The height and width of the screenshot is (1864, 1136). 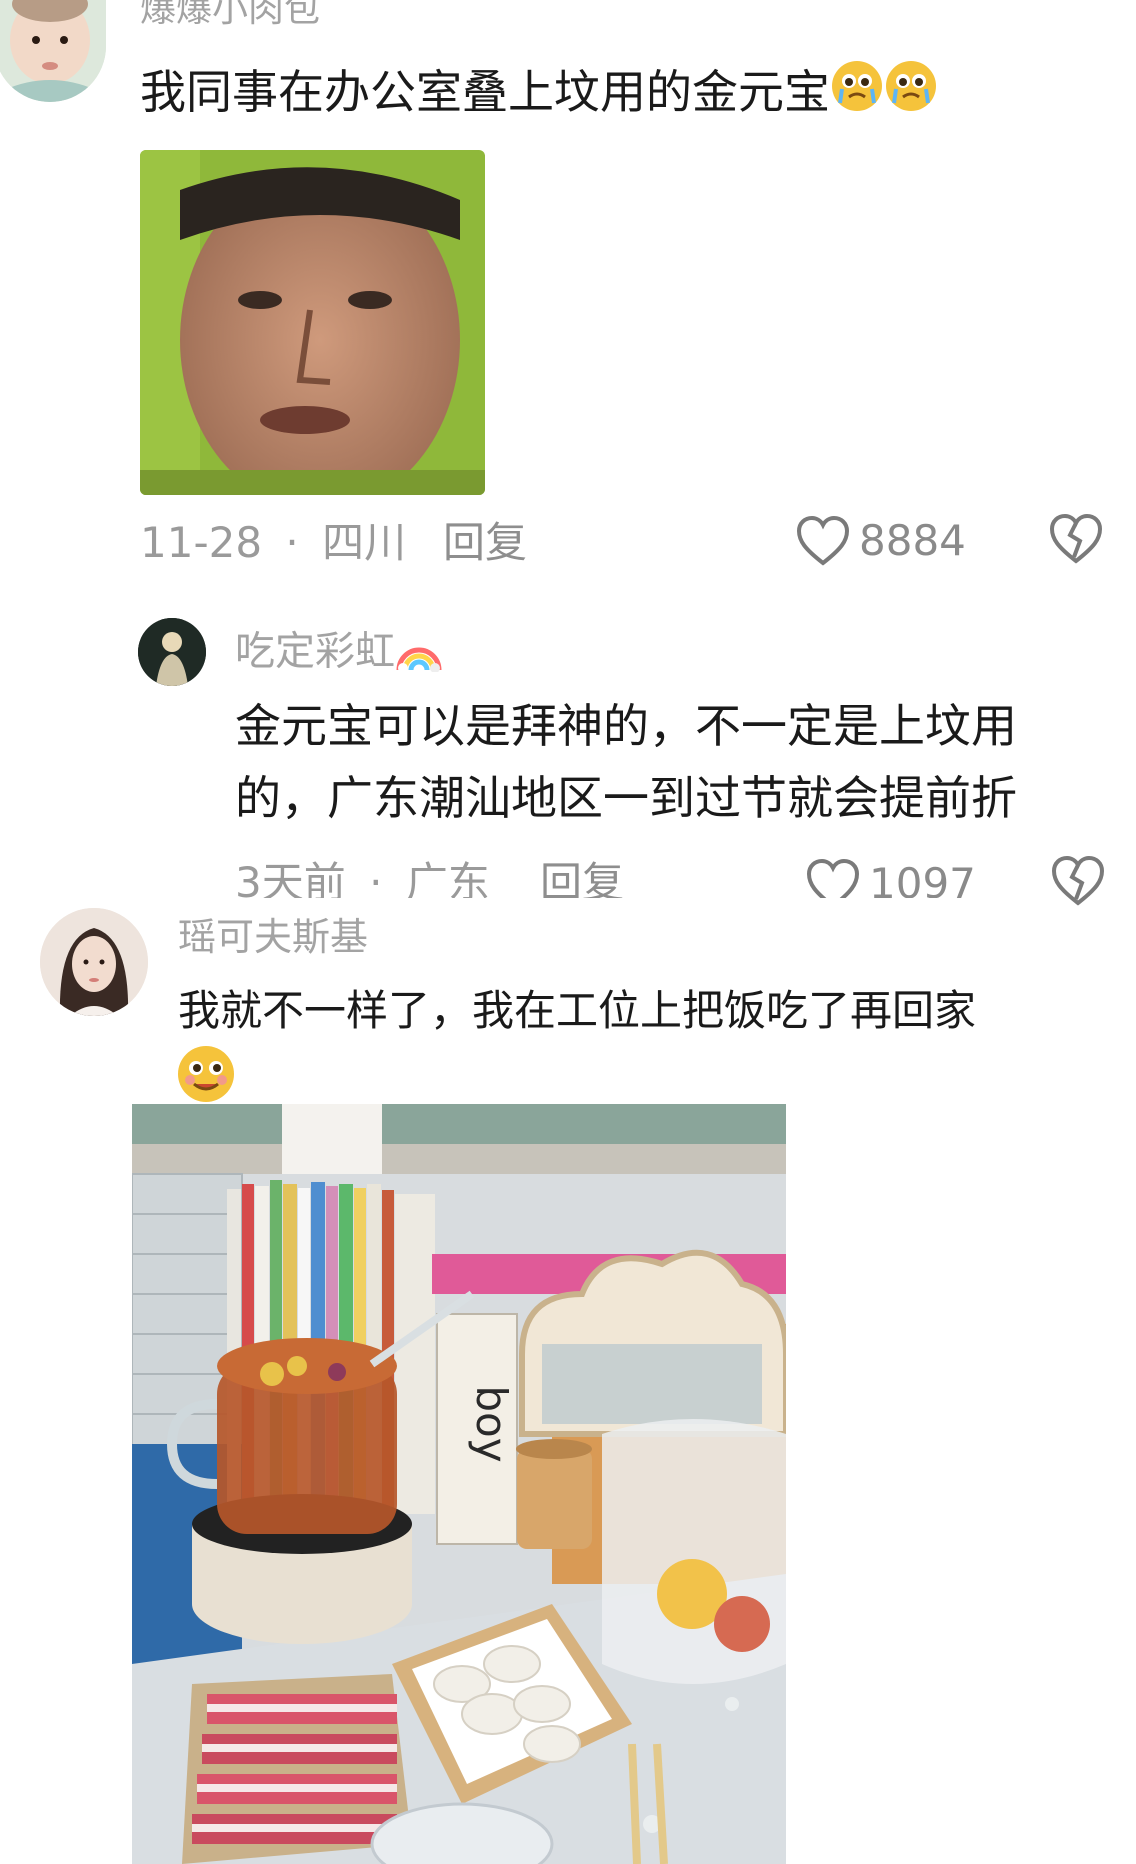 I want to click on comment-text-content: 我同事在办公室叠上坟用的金元宝, so click(x=485, y=92).